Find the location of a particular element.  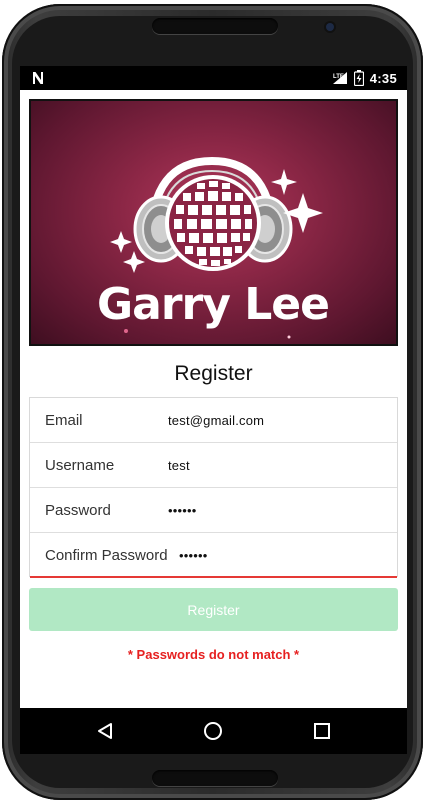

home-icon is located at coordinates (213, 731).